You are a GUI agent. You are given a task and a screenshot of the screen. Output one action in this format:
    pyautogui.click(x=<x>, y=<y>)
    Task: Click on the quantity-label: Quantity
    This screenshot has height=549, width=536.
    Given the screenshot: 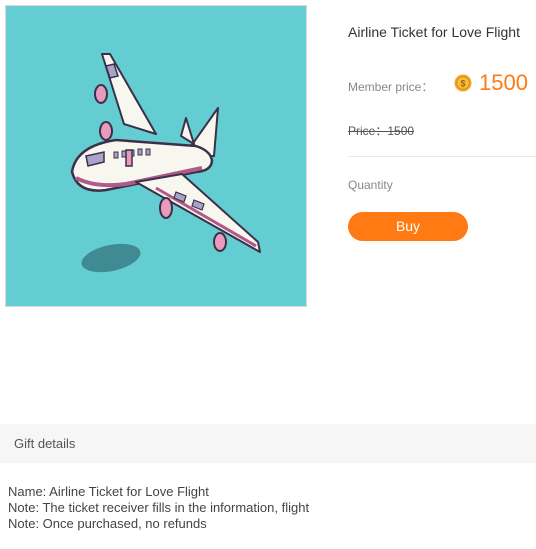 What is the action you would take?
    pyautogui.click(x=370, y=185)
    